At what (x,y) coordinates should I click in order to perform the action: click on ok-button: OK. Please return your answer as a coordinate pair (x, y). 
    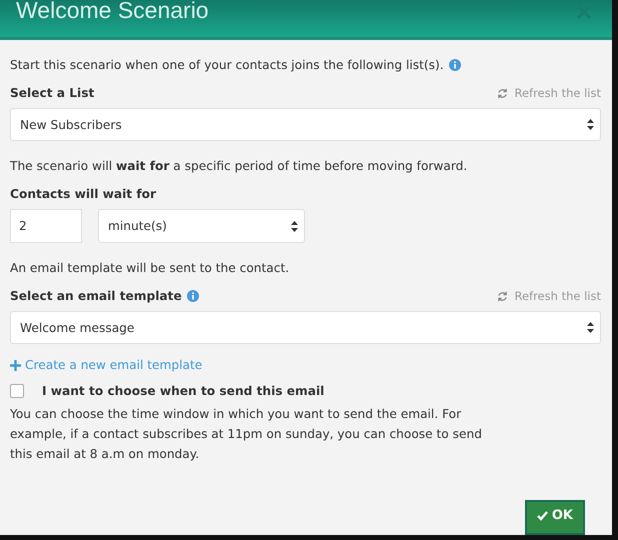
    Looking at the image, I should click on (554, 517).